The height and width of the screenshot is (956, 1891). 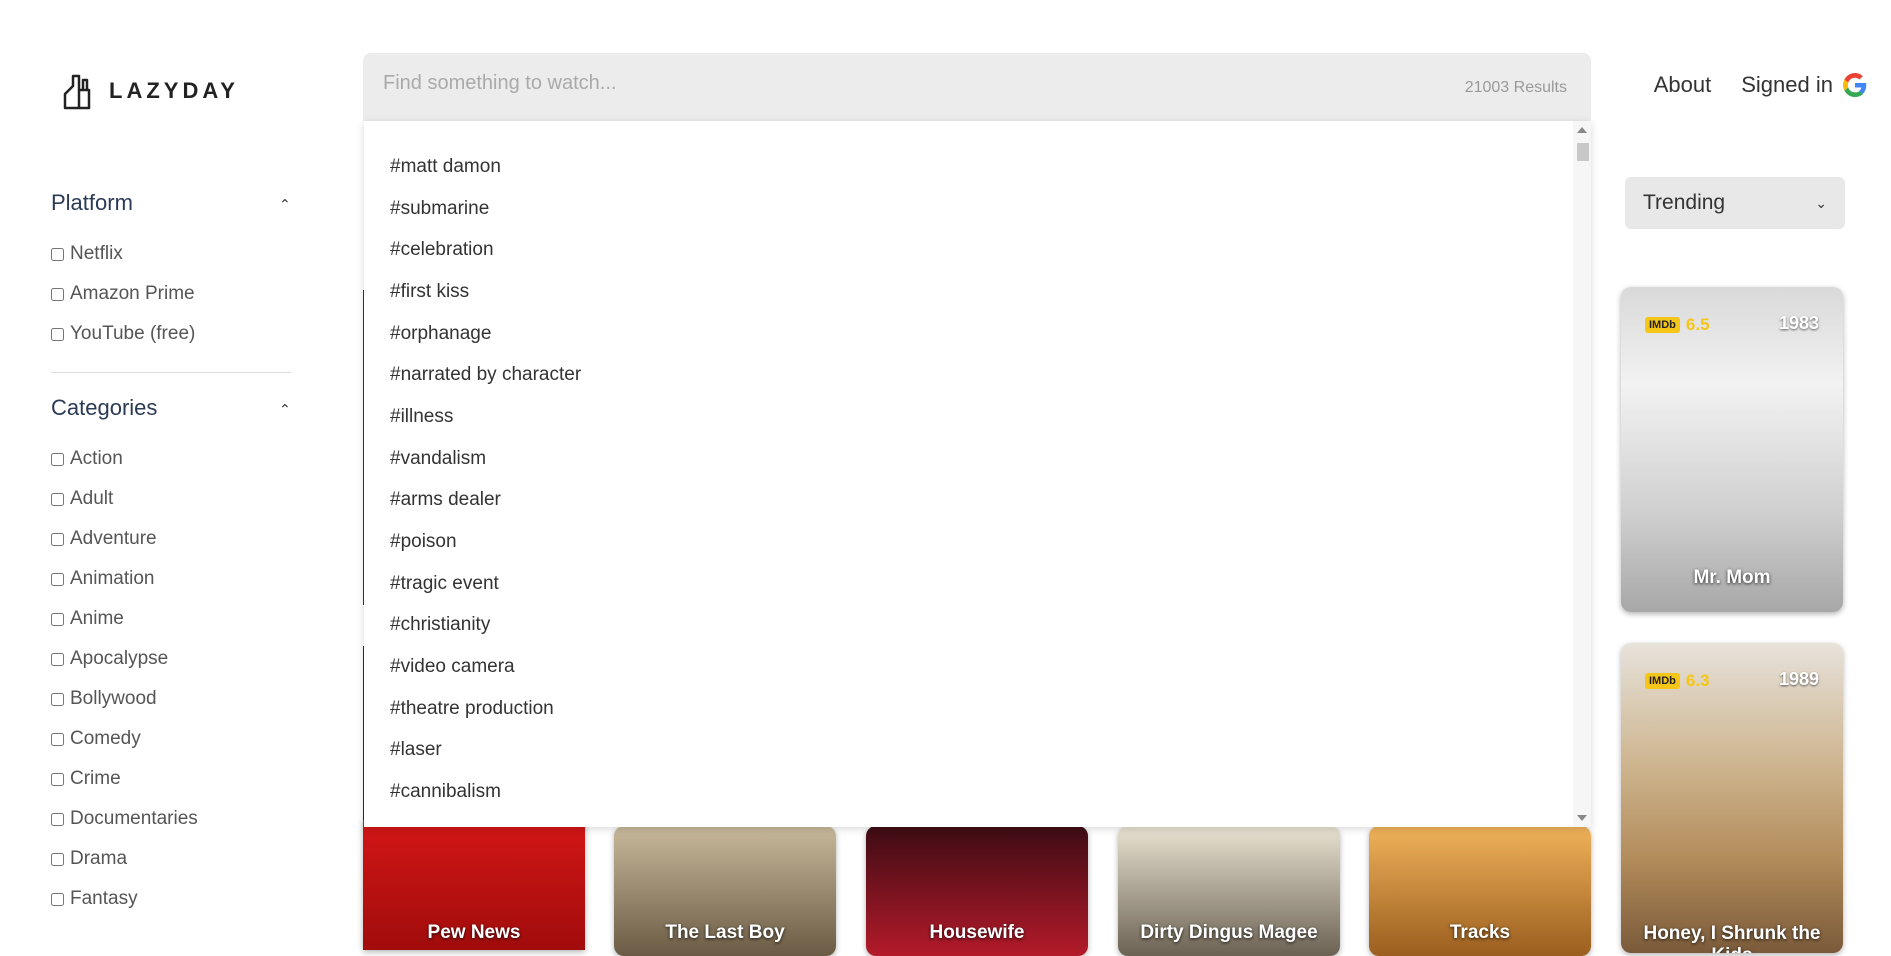 I want to click on top-nav: About Signed in, so click(x=1760, y=85).